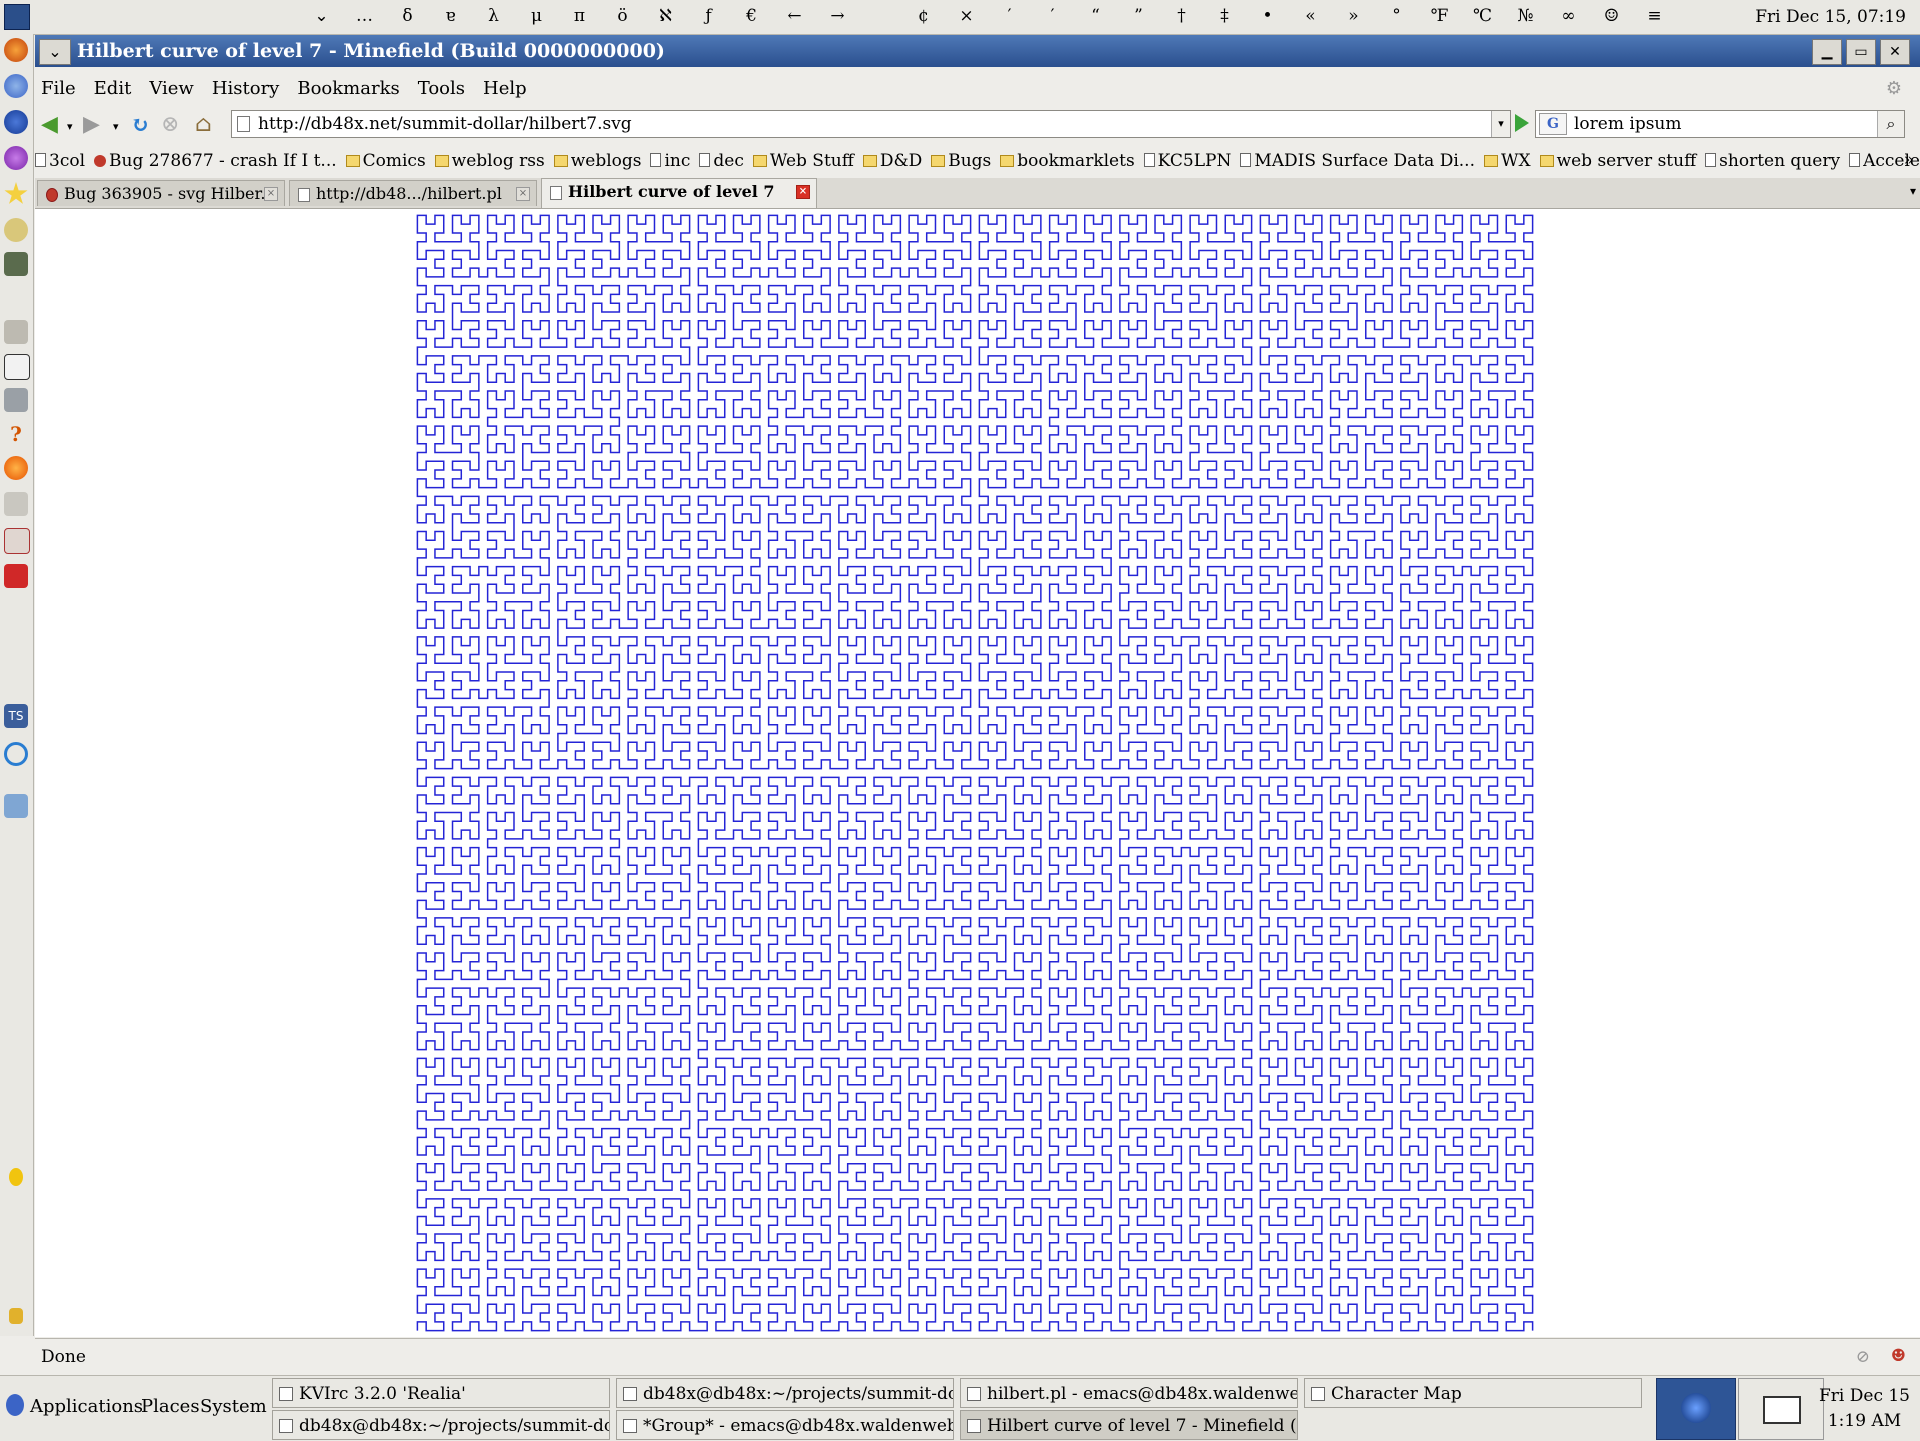 The width and height of the screenshot is (1920, 1441). What do you see at coordinates (665, 16) in the screenshot?
I see `char-key: ℵ` at bounding box center [665, 16].